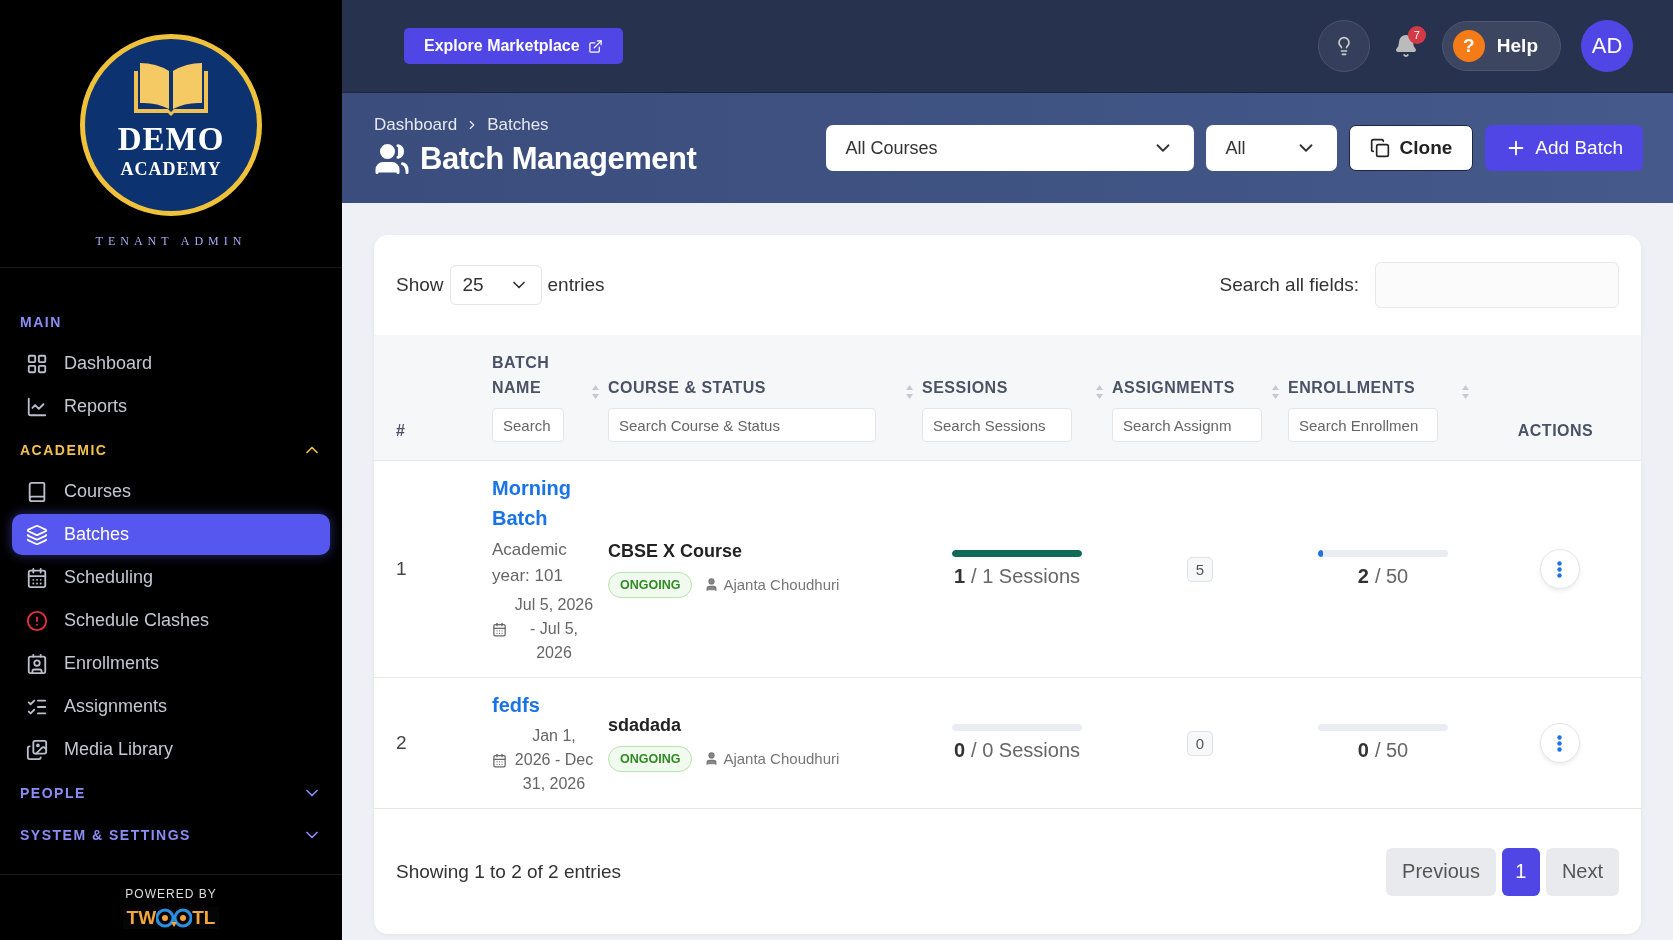 This screenshot has height=940, width=1673. I want to click on breadcrumb-link: Dashboard, so click(416, 125).